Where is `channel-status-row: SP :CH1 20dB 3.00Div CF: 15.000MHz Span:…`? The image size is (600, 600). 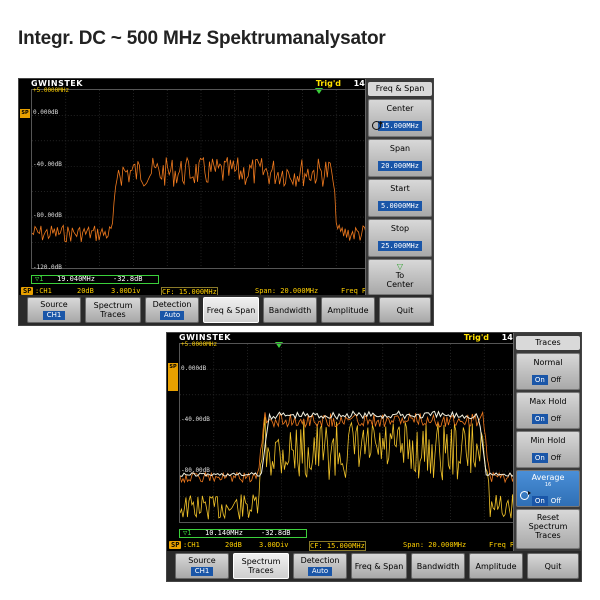
channel-status-row: SP :CH1 20dB 3.00Div CF: 15.000MHz Span:… is located at coordinates (348, 545).